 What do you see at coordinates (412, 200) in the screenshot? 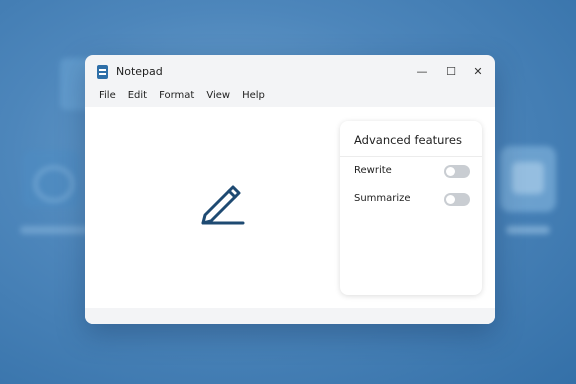
I see `option-summarize: Summarize` at bounding box center [412, 200].